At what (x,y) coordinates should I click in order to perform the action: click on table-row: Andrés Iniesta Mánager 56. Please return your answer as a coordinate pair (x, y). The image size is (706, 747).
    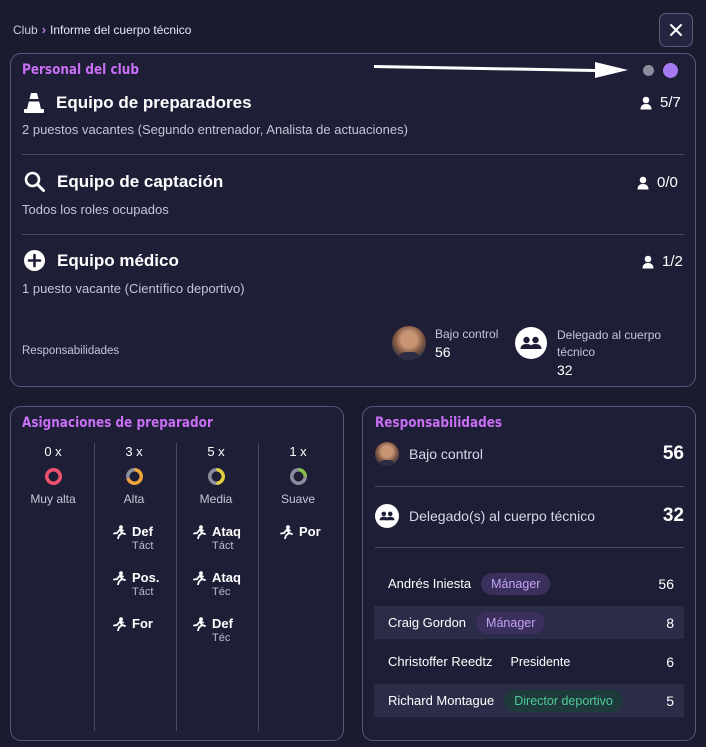
    Looking at the image, I should click on (529, 583).